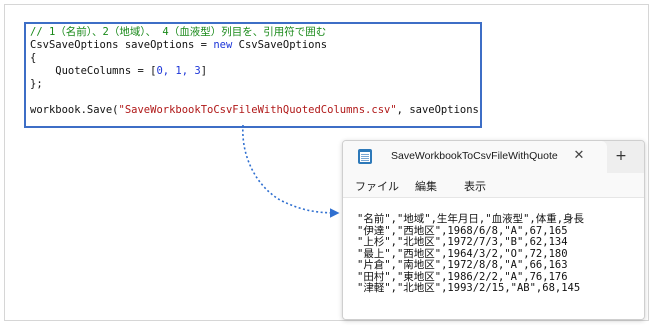  Describe the element at coordinates (365, 156) in the screenshot. I see `notepad-icon` at that location.